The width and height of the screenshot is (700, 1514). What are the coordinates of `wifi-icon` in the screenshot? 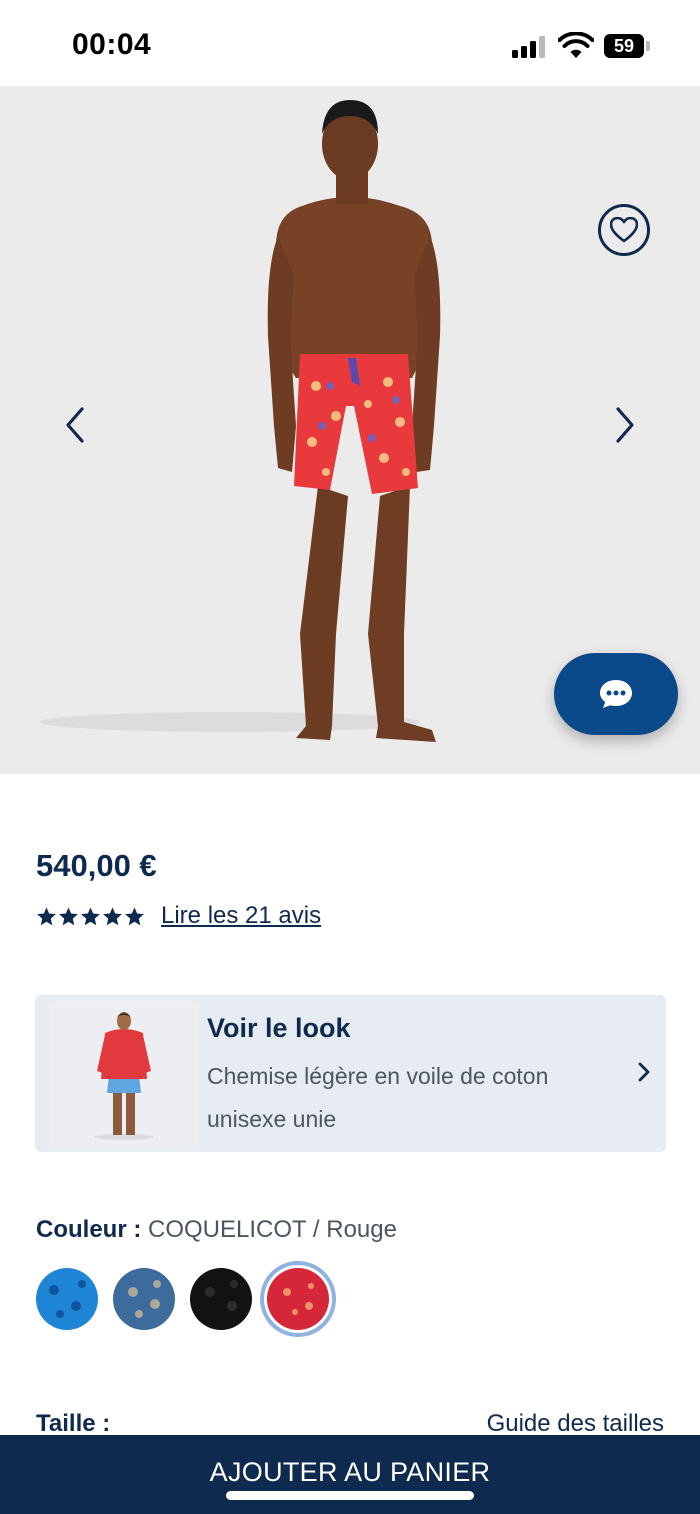 It's located at (576, 45).